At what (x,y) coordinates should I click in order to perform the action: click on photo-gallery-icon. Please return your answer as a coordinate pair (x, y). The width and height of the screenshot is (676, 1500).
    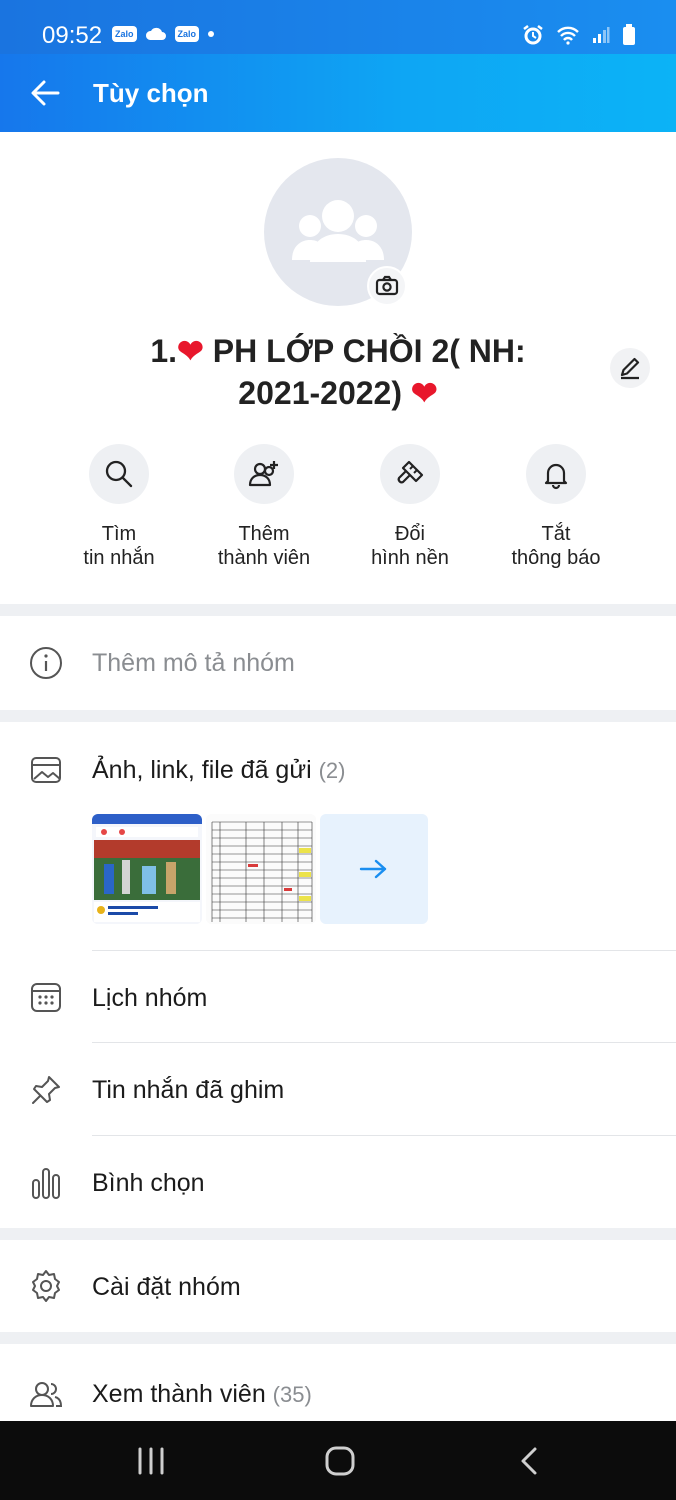
    Looking at the image, I should click on (46, 770).